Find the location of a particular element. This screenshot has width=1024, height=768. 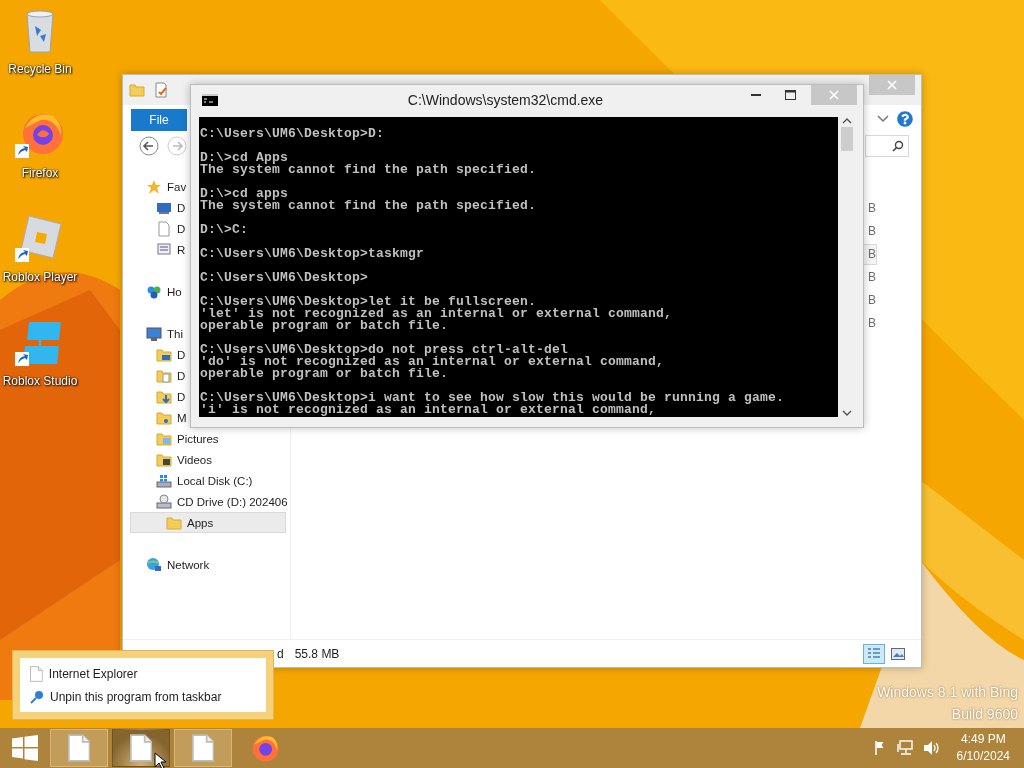

os-build-notice: Windows 8.1 with Bing is located at coordinates (947, 692).